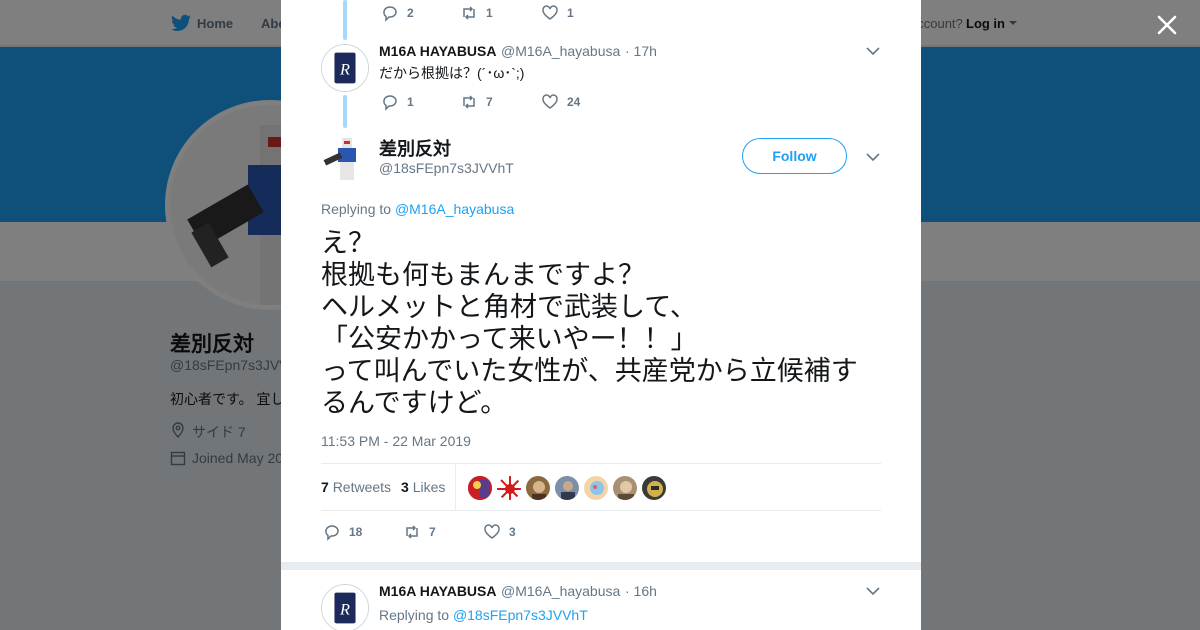 This screenshot has height=630, width=1200. What do you see at coordinates (410, 13) in the screenshot?
I see `reply-count: 2` at bounding box center [410, 13].